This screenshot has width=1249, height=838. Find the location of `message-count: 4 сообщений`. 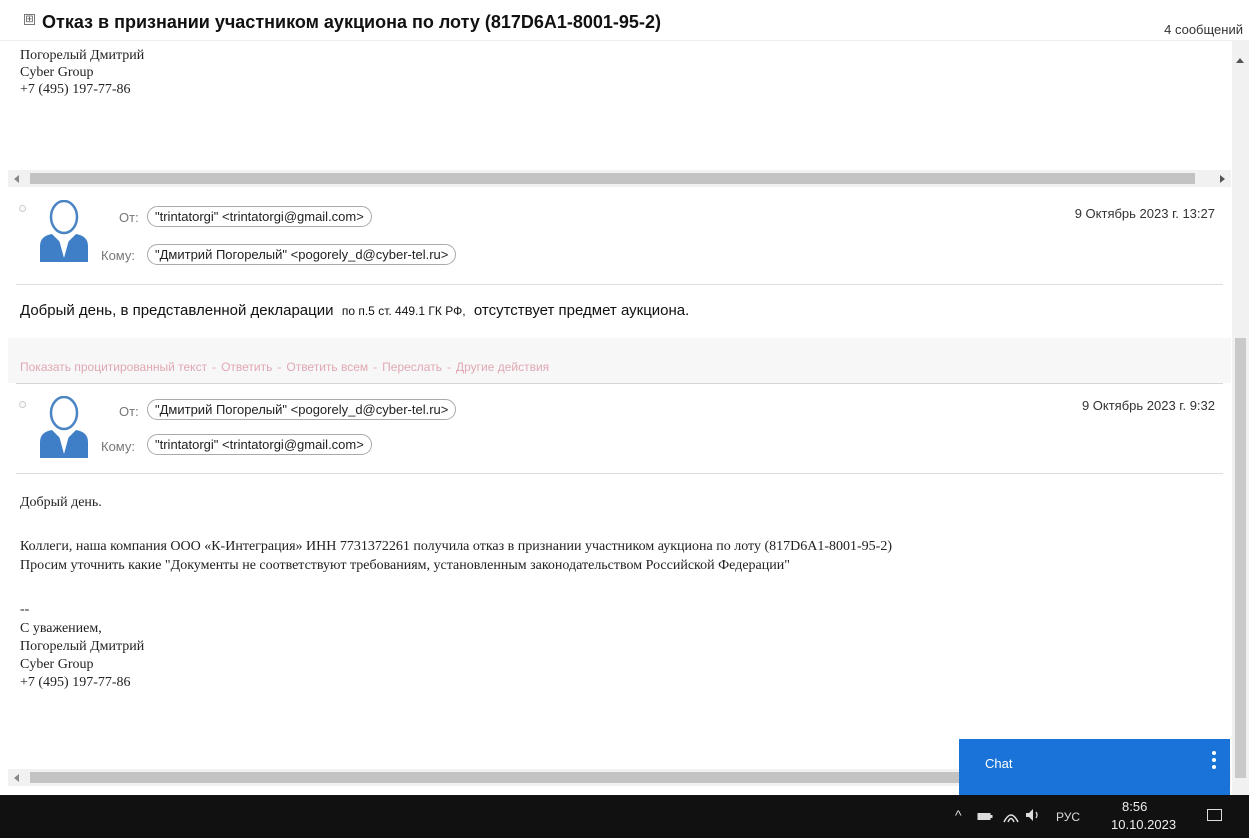

message-count: 4 сообщений is located at coordinates (1203, 29).